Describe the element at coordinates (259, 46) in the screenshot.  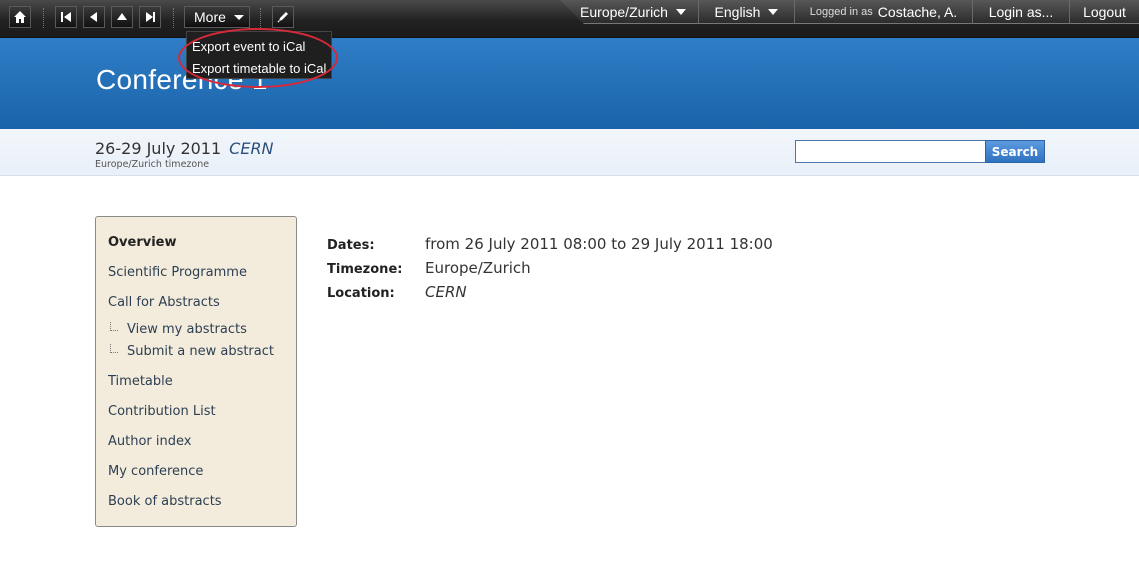
I see `export-event-ical-item: Export event to iCal` at that location.